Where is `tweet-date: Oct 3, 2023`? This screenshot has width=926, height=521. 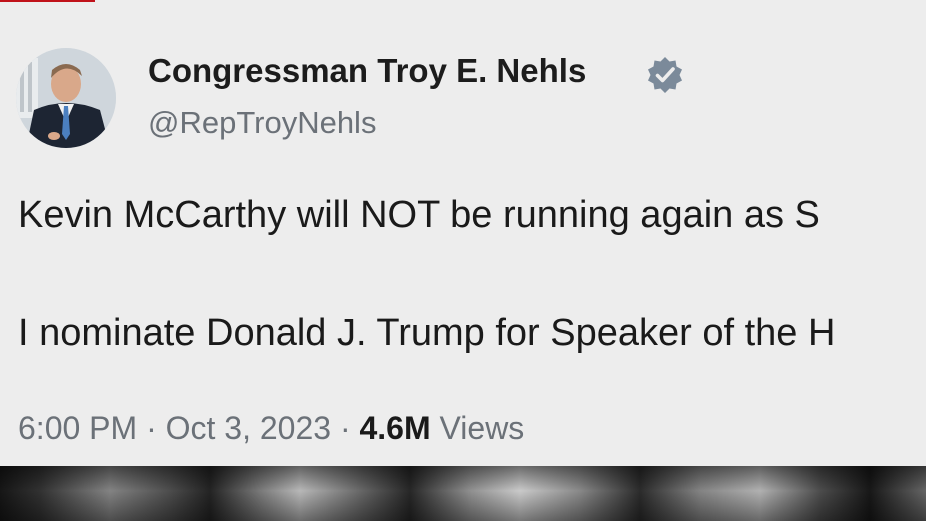 tweet-date: Oct 3, 2023 is located at coordinates (248, 428).